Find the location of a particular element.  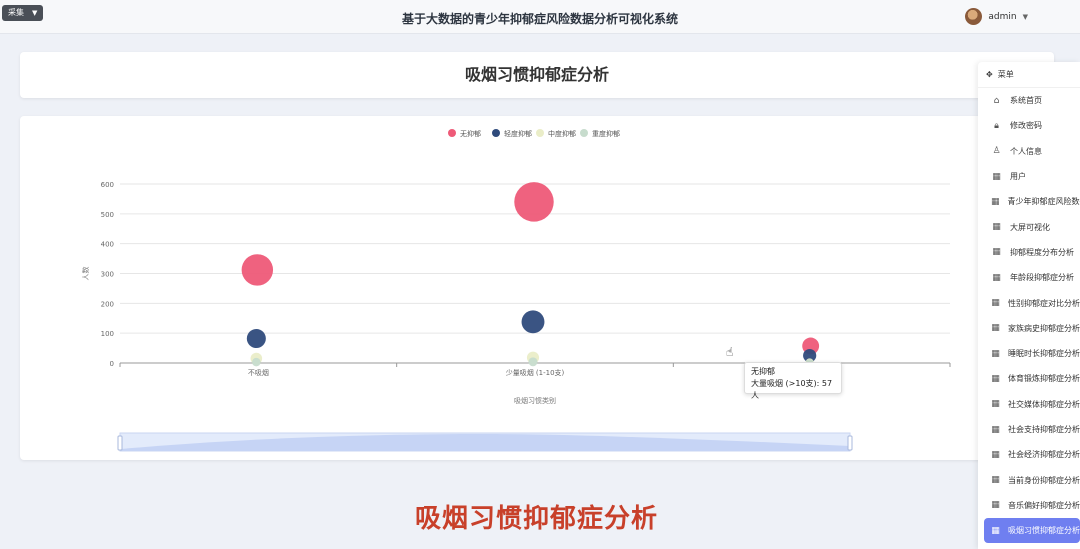

menu-item: 🔒︎ 修改密码 is located at coordinates (1029, 125).